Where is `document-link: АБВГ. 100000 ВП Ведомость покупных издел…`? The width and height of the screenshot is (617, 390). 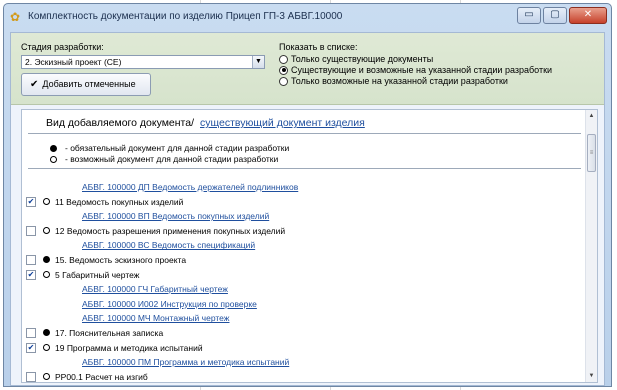 document-link: АБВГ. 100000 ВП Ведомость покупных издел… is located at coordinates (175, 216).